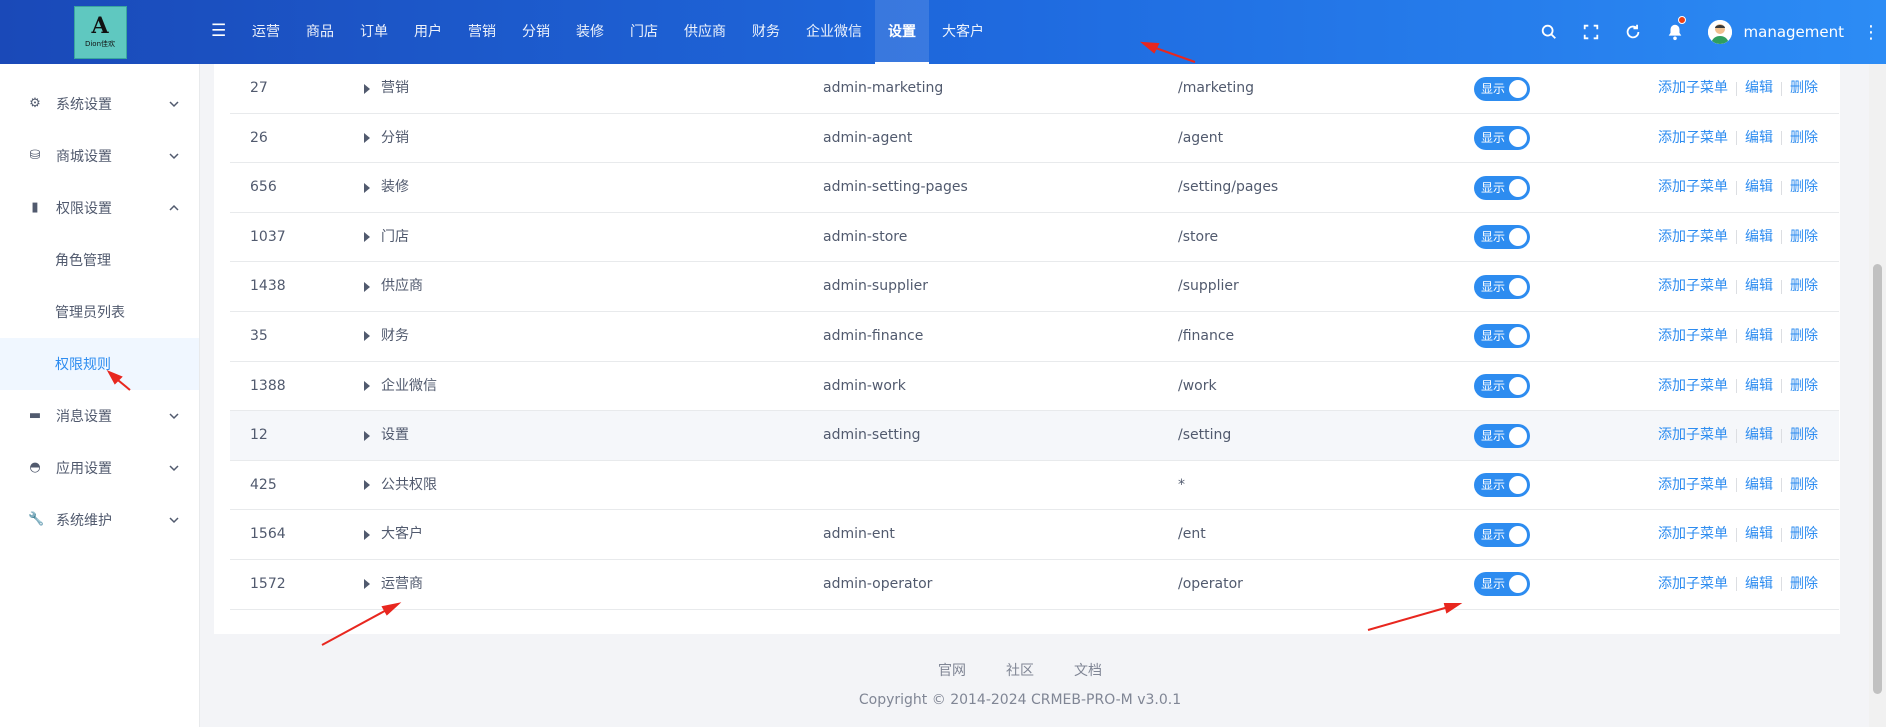  What do you see at coordinates (952, 670) in the screenshot?
I see `footer-link: 官网` at bounding box center [952, 670].